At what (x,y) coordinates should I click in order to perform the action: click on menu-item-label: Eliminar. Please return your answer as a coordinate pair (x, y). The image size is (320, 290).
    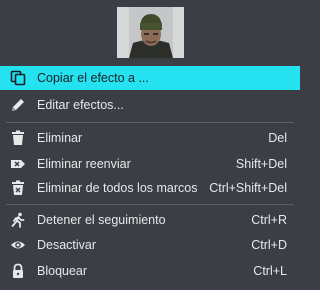
    Looking at the image, I should click on (60, 138).